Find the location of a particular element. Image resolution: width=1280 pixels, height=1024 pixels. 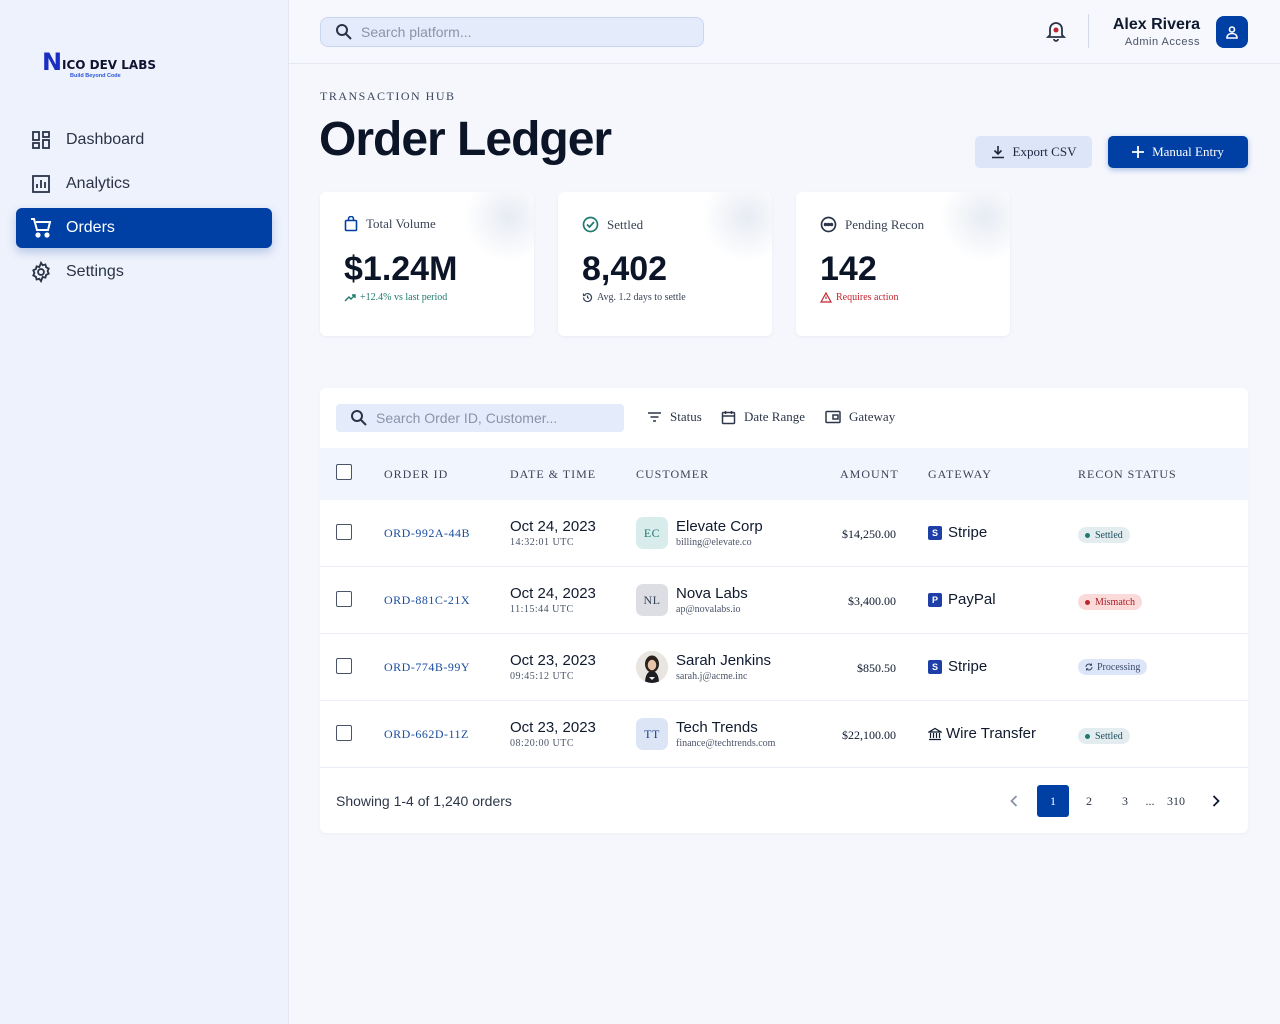

page-3-button: 3 is located at coordinates (1125, 801).